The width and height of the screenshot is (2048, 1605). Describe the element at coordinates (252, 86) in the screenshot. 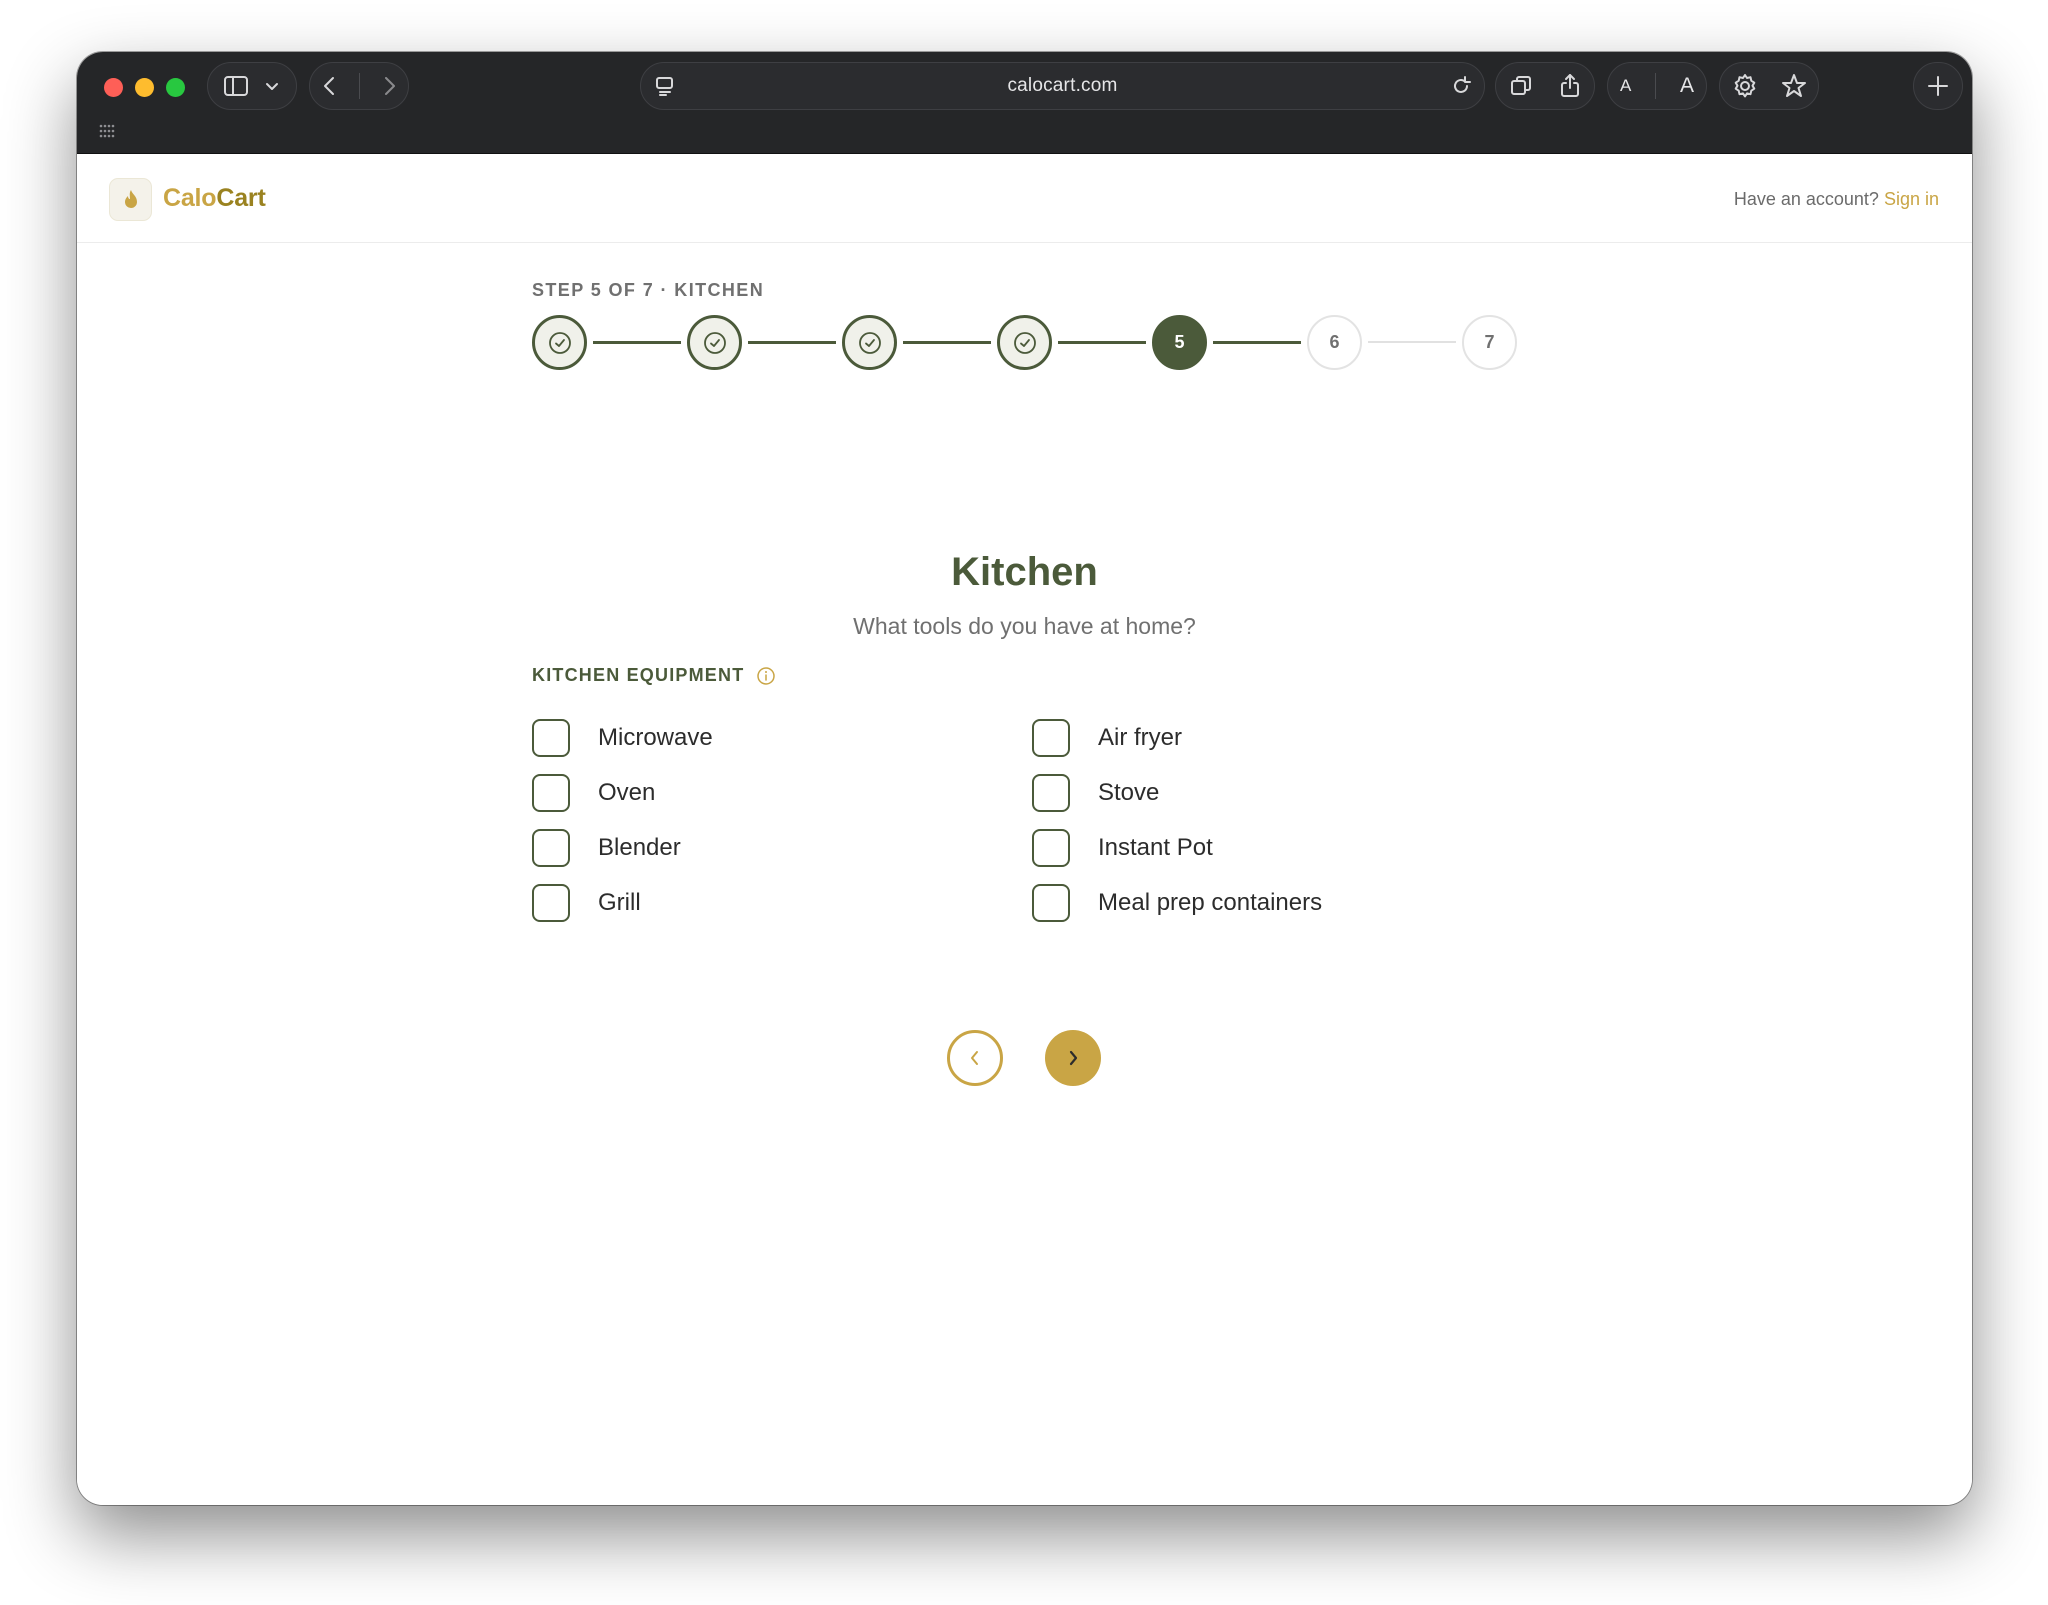

I see `sidebar-toggle-button` at that location.